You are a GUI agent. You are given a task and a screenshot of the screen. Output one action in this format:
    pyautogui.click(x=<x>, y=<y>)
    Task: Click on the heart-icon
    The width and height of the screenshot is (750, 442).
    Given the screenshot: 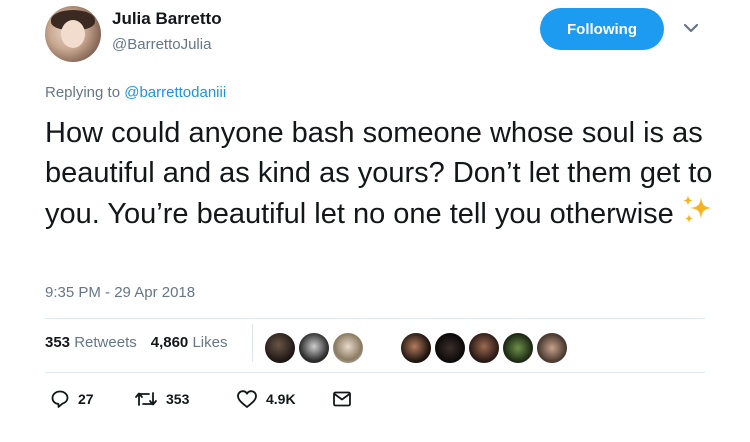 What is the action you would take?
    pyautogui.click(x=247, y=399)
    